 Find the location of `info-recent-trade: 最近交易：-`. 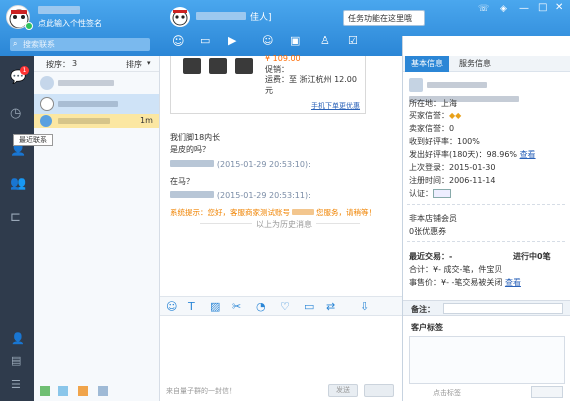

info-recent-trade: 最近交易：- is located at coordinates (431, 256).